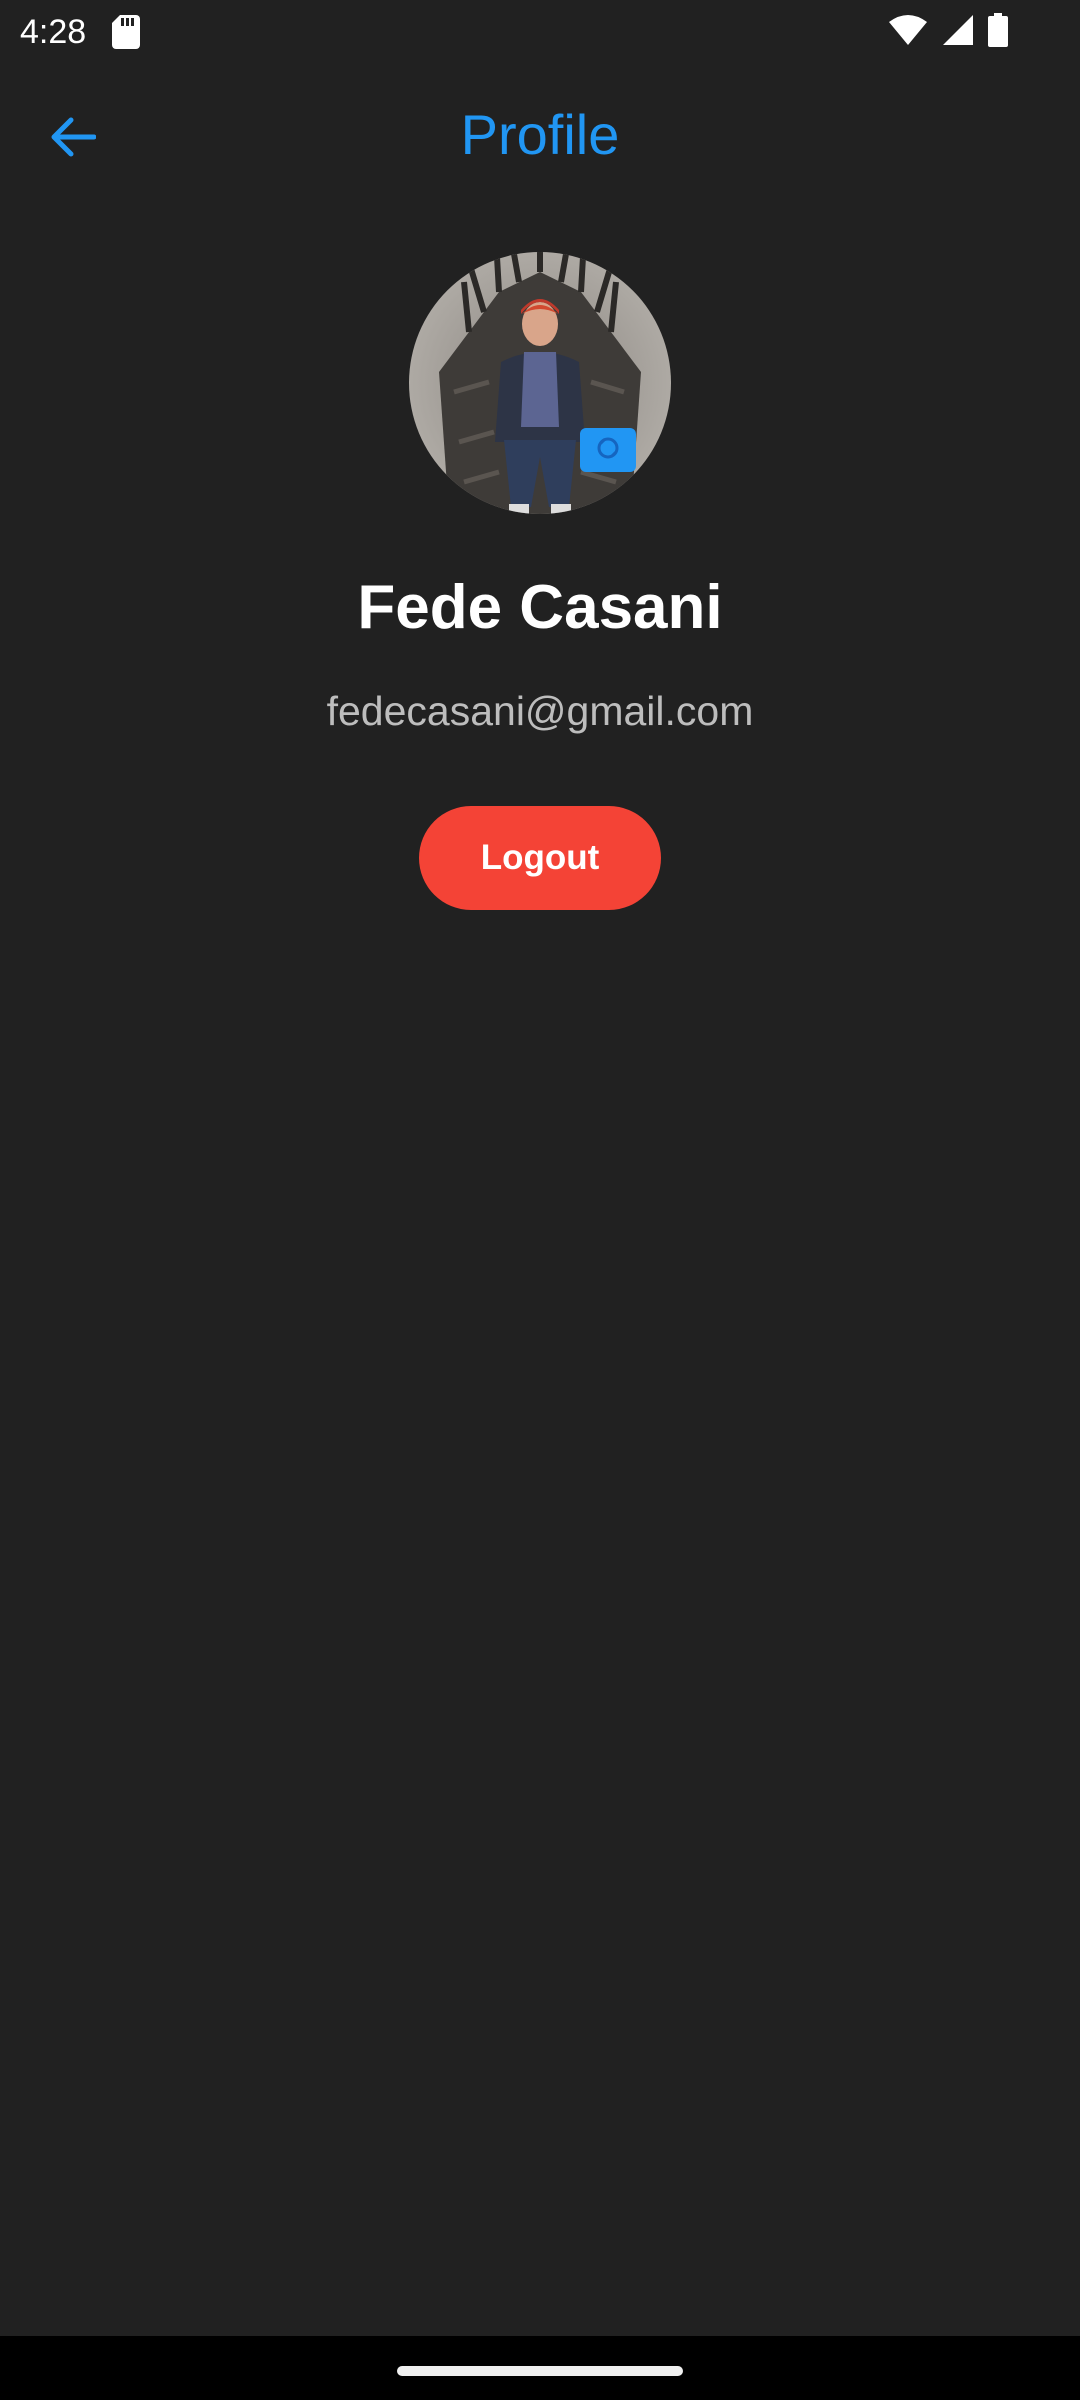 The width and height of the screenshot is (1080, 2400). I want to click on profile-photo, so click(540, 383).